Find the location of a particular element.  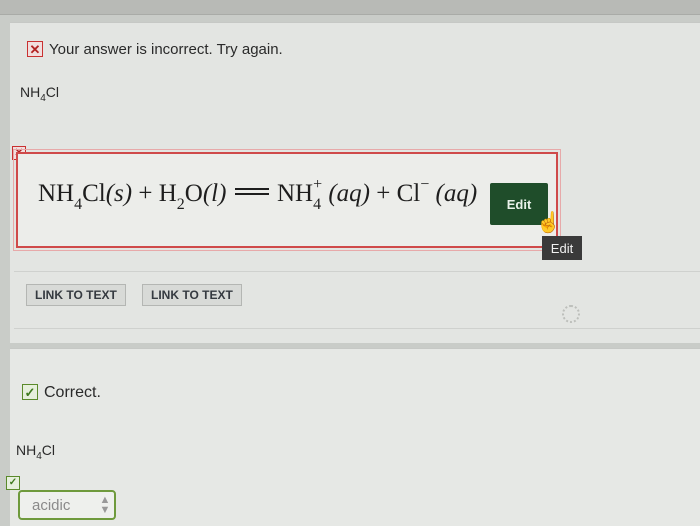

plus-sign-2: + is located at coordinates (383, 193).